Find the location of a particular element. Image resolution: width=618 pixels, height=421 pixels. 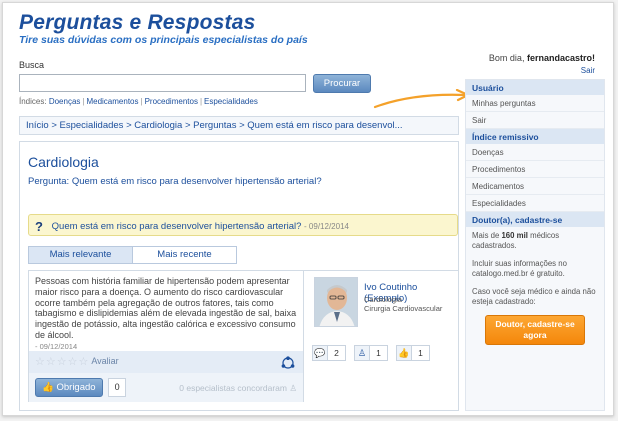

tab-mais-relevante: Mais relevante is located at coordinates (80, 255).